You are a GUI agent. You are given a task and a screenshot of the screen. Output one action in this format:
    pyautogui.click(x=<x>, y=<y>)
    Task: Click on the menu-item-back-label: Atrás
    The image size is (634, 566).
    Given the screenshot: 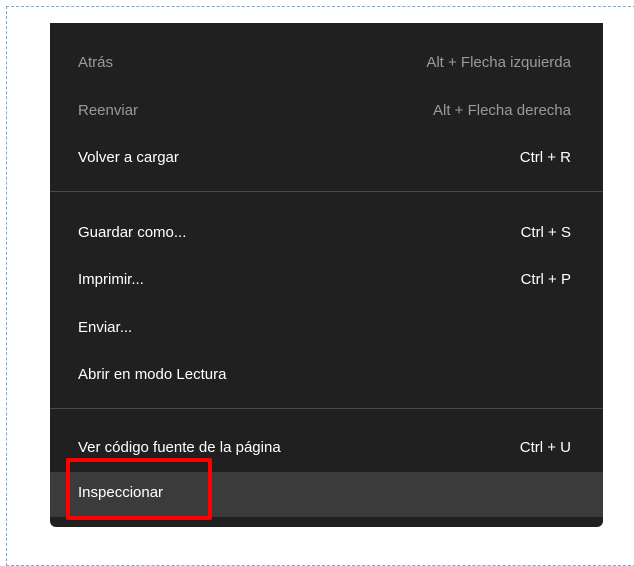 What is the action you would take?
    pyautogui.click(x=96, y=62)
    